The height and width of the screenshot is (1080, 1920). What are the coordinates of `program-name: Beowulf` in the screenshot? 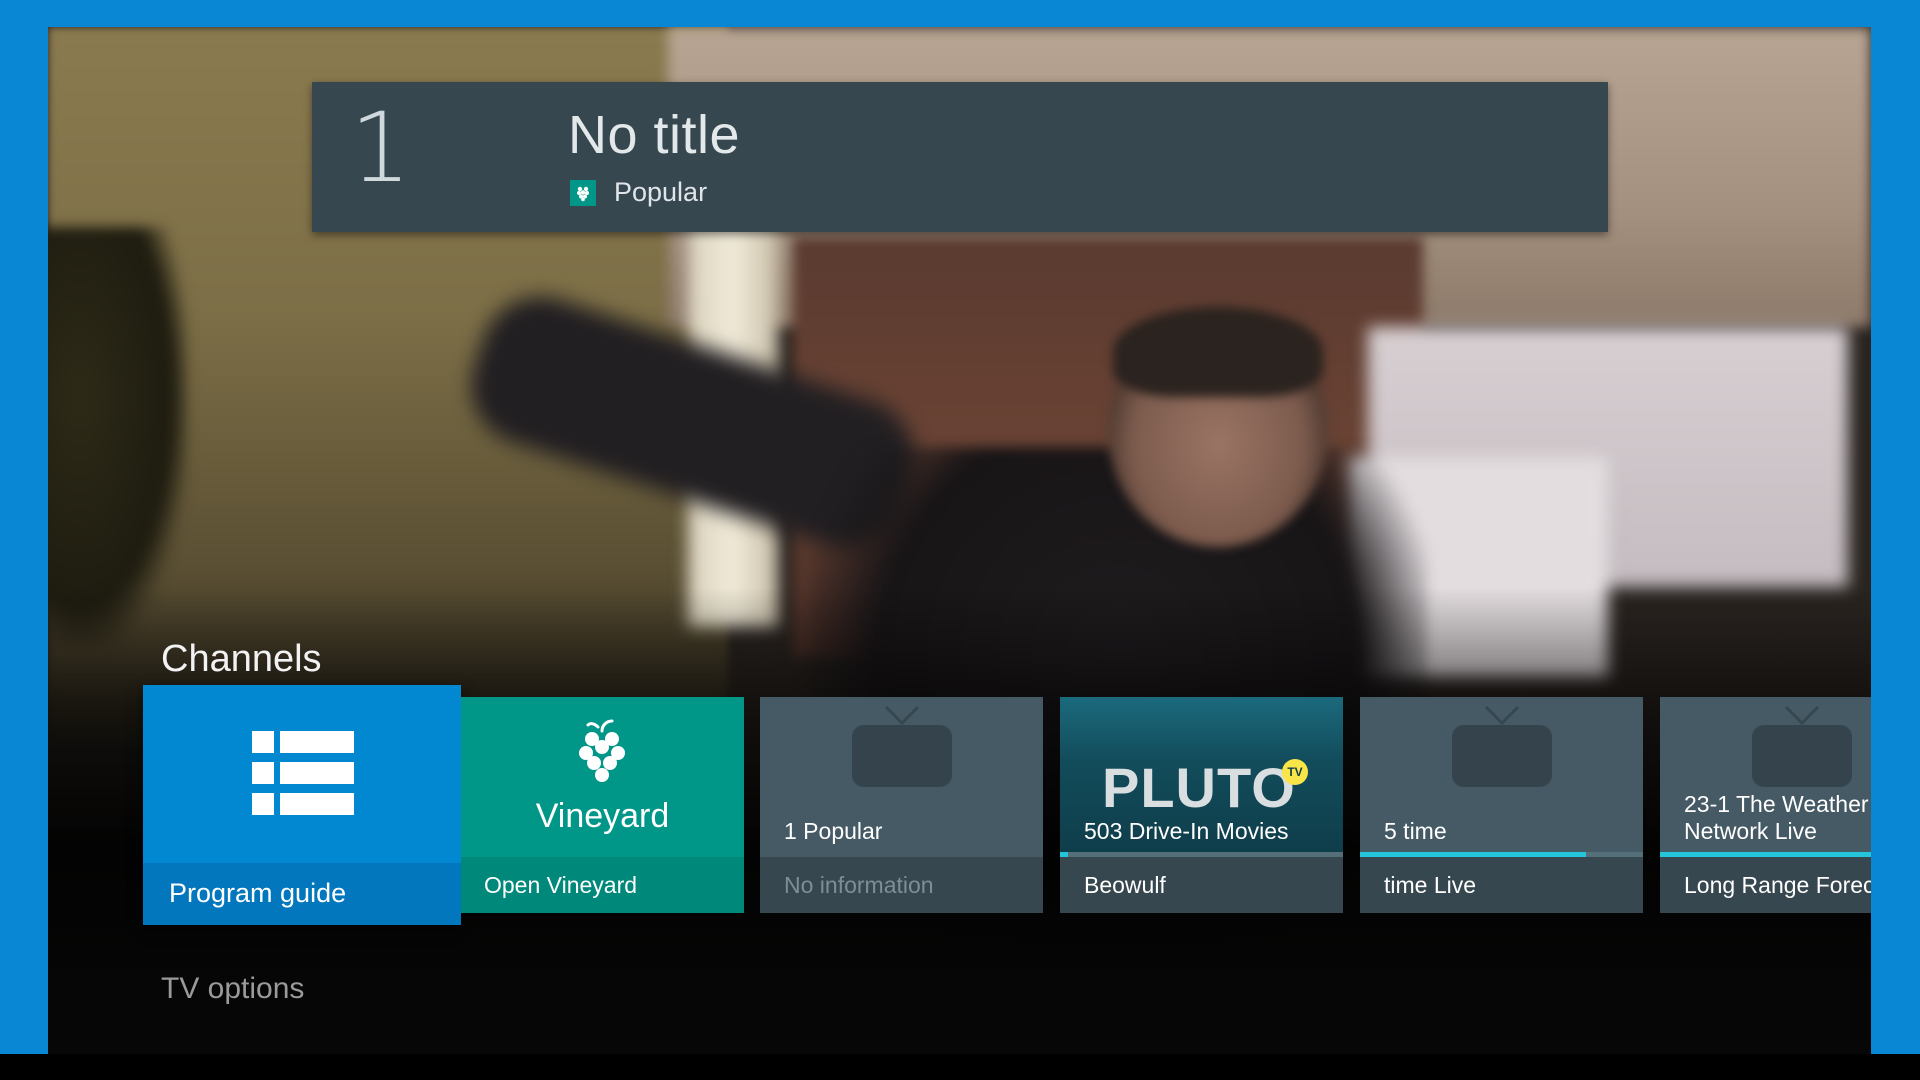 It's located at (1125, 885).